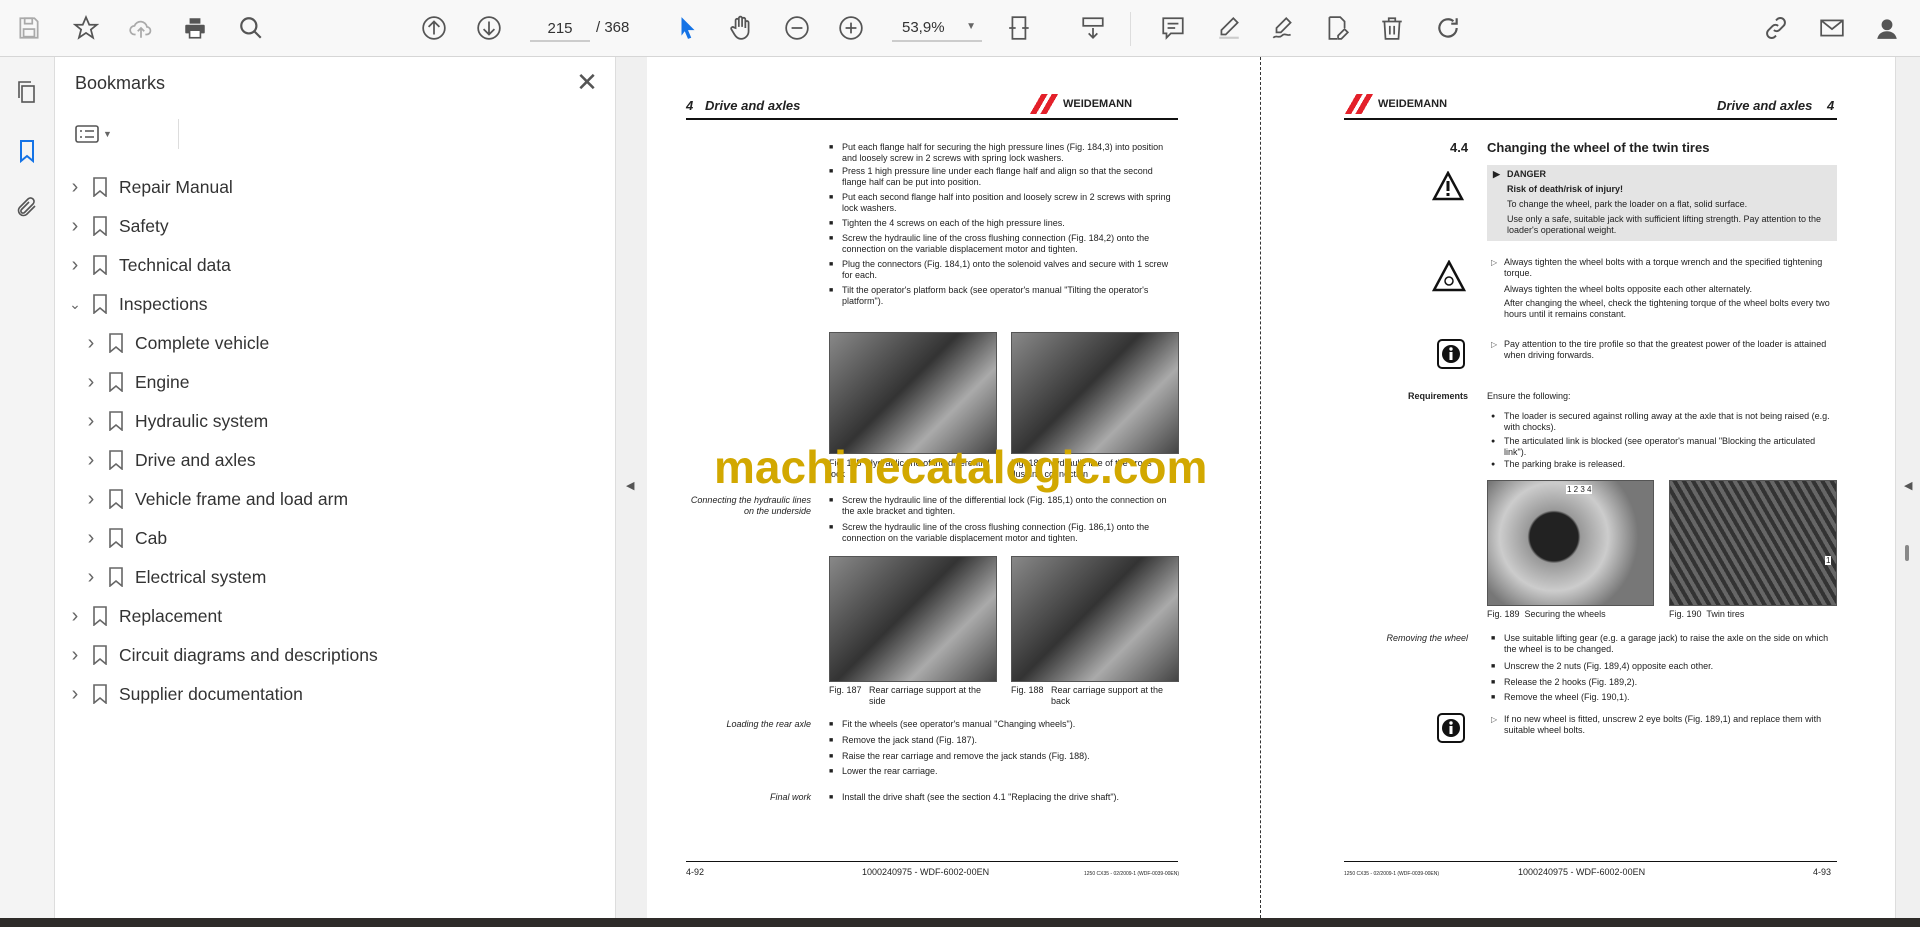 The height and width of the screenshot is (927, 1920). Describe the element at coordinates (1080, 104) in the screenshot. I see `weidemann-logo: WEIDEMANN` at that location.